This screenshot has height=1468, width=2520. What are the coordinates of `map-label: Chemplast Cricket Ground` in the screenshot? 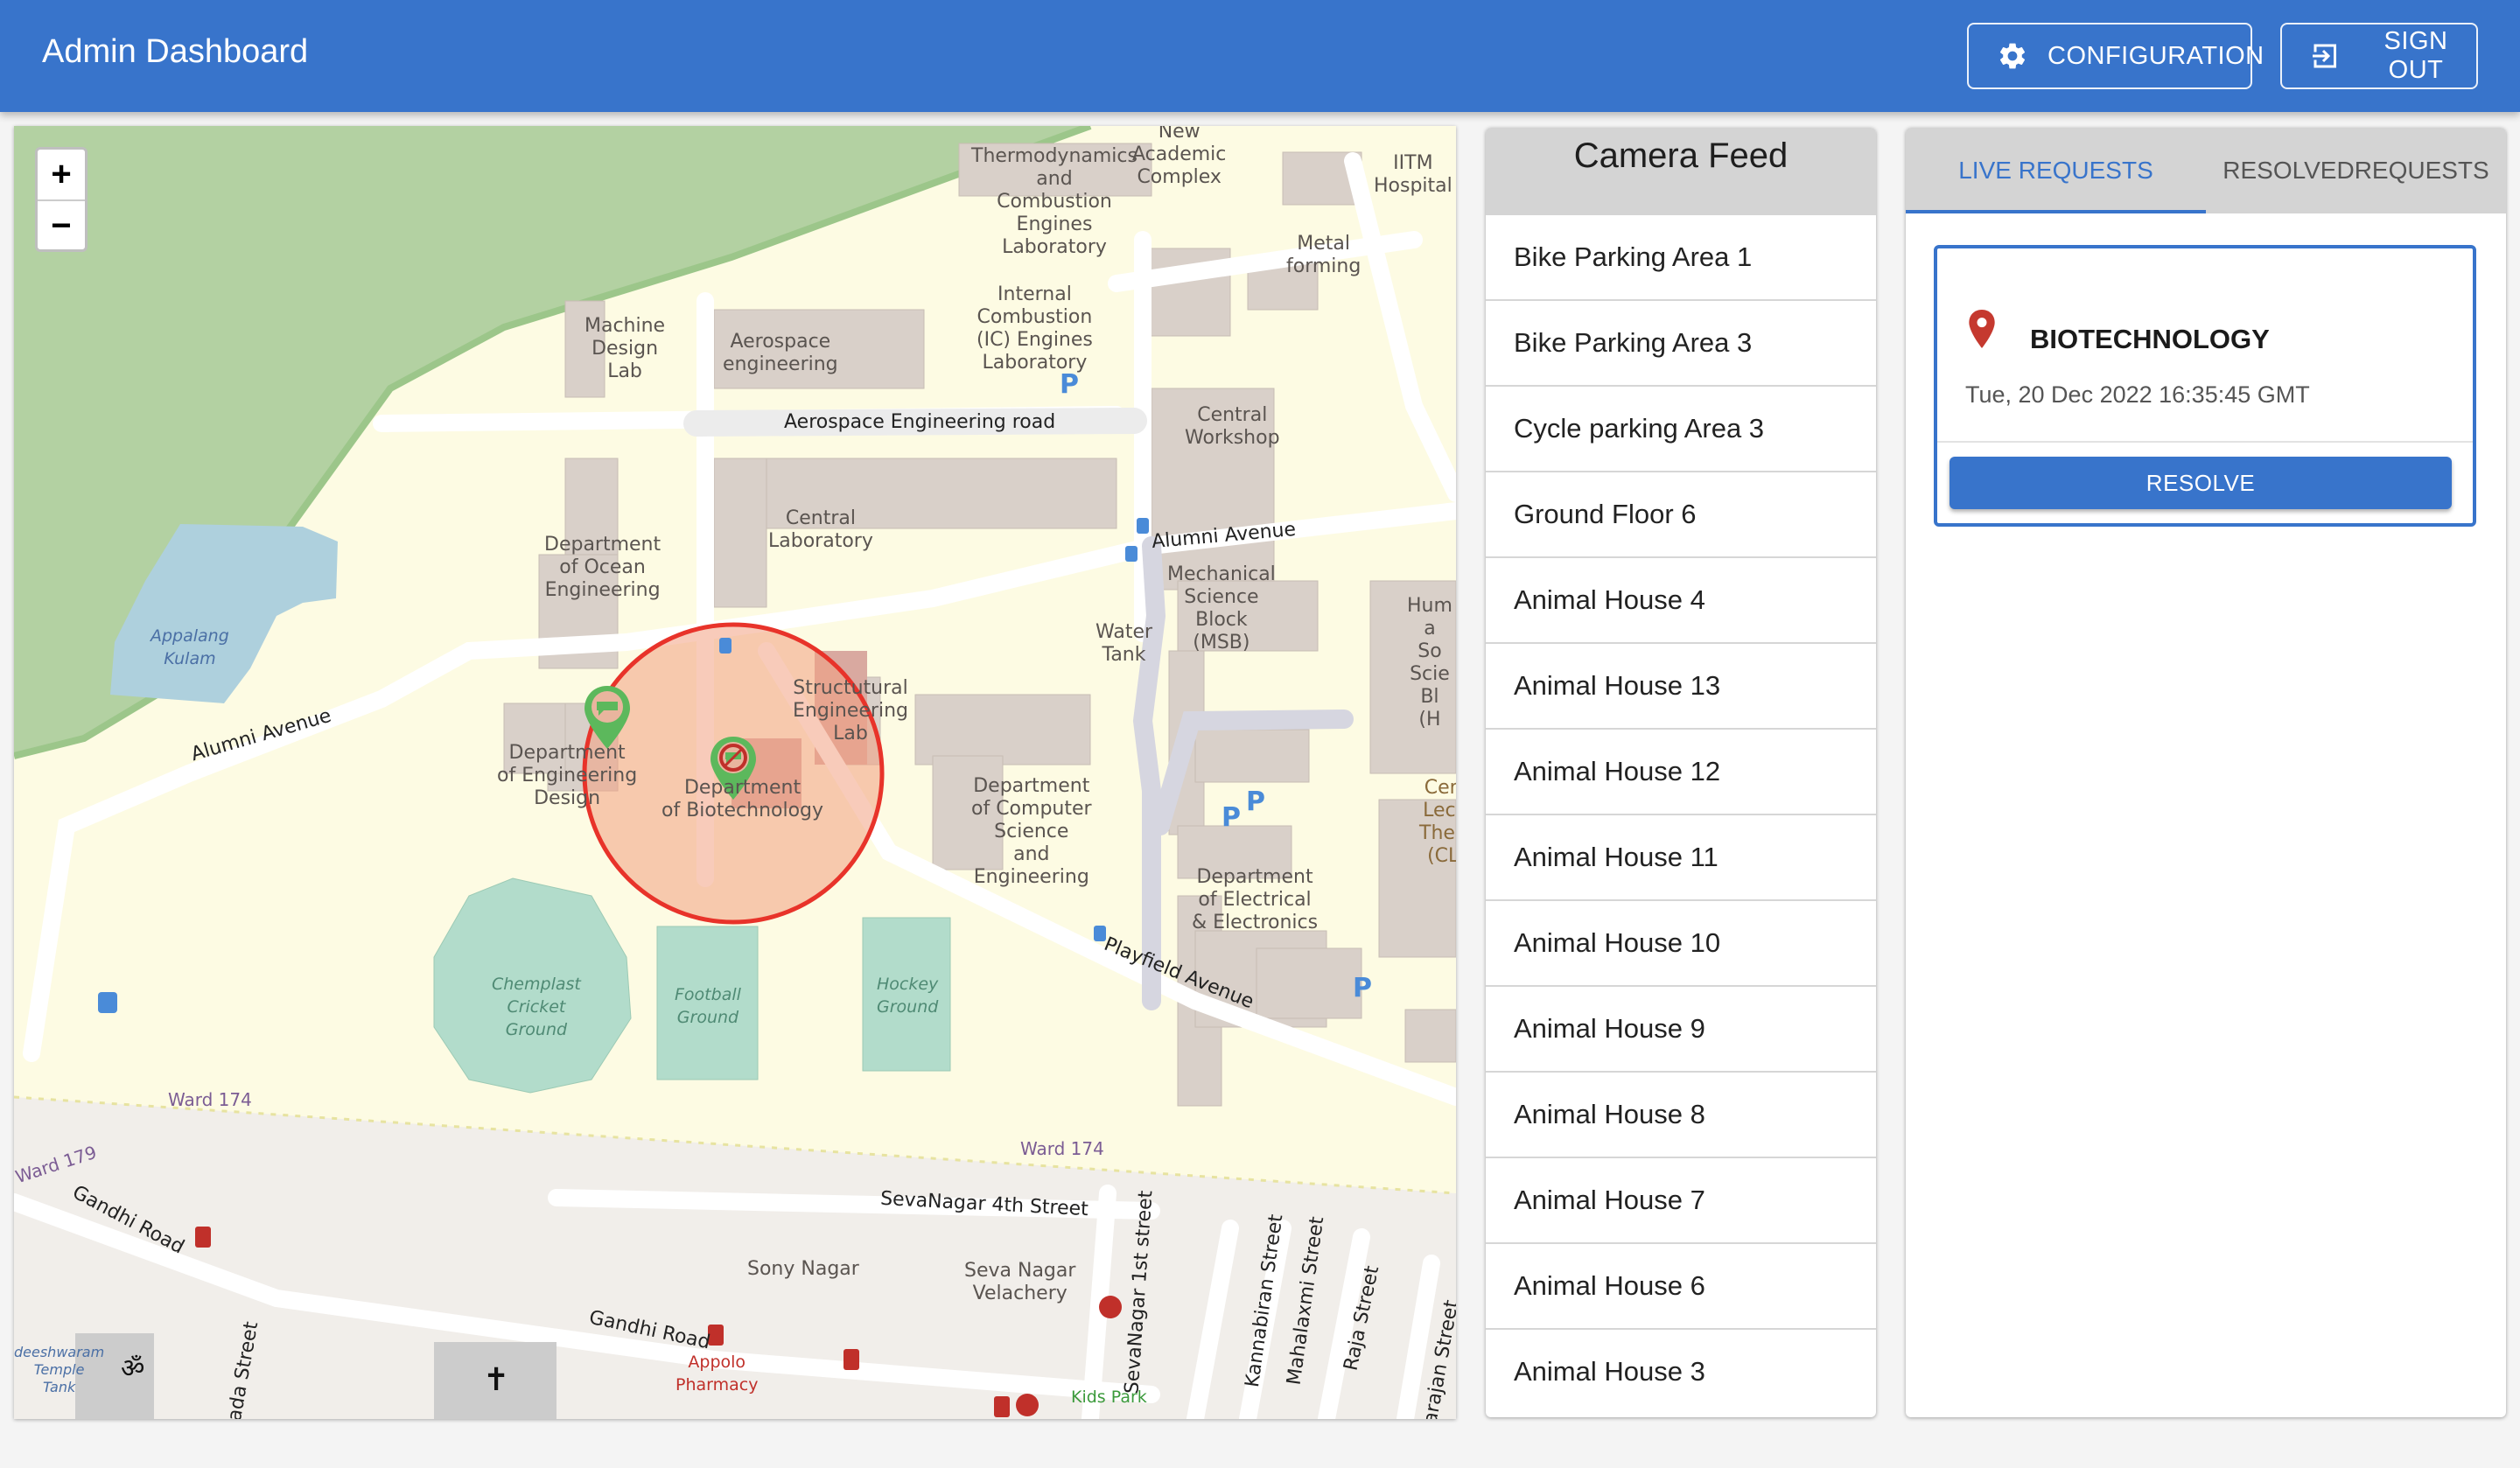 It's located at (536, 1007).